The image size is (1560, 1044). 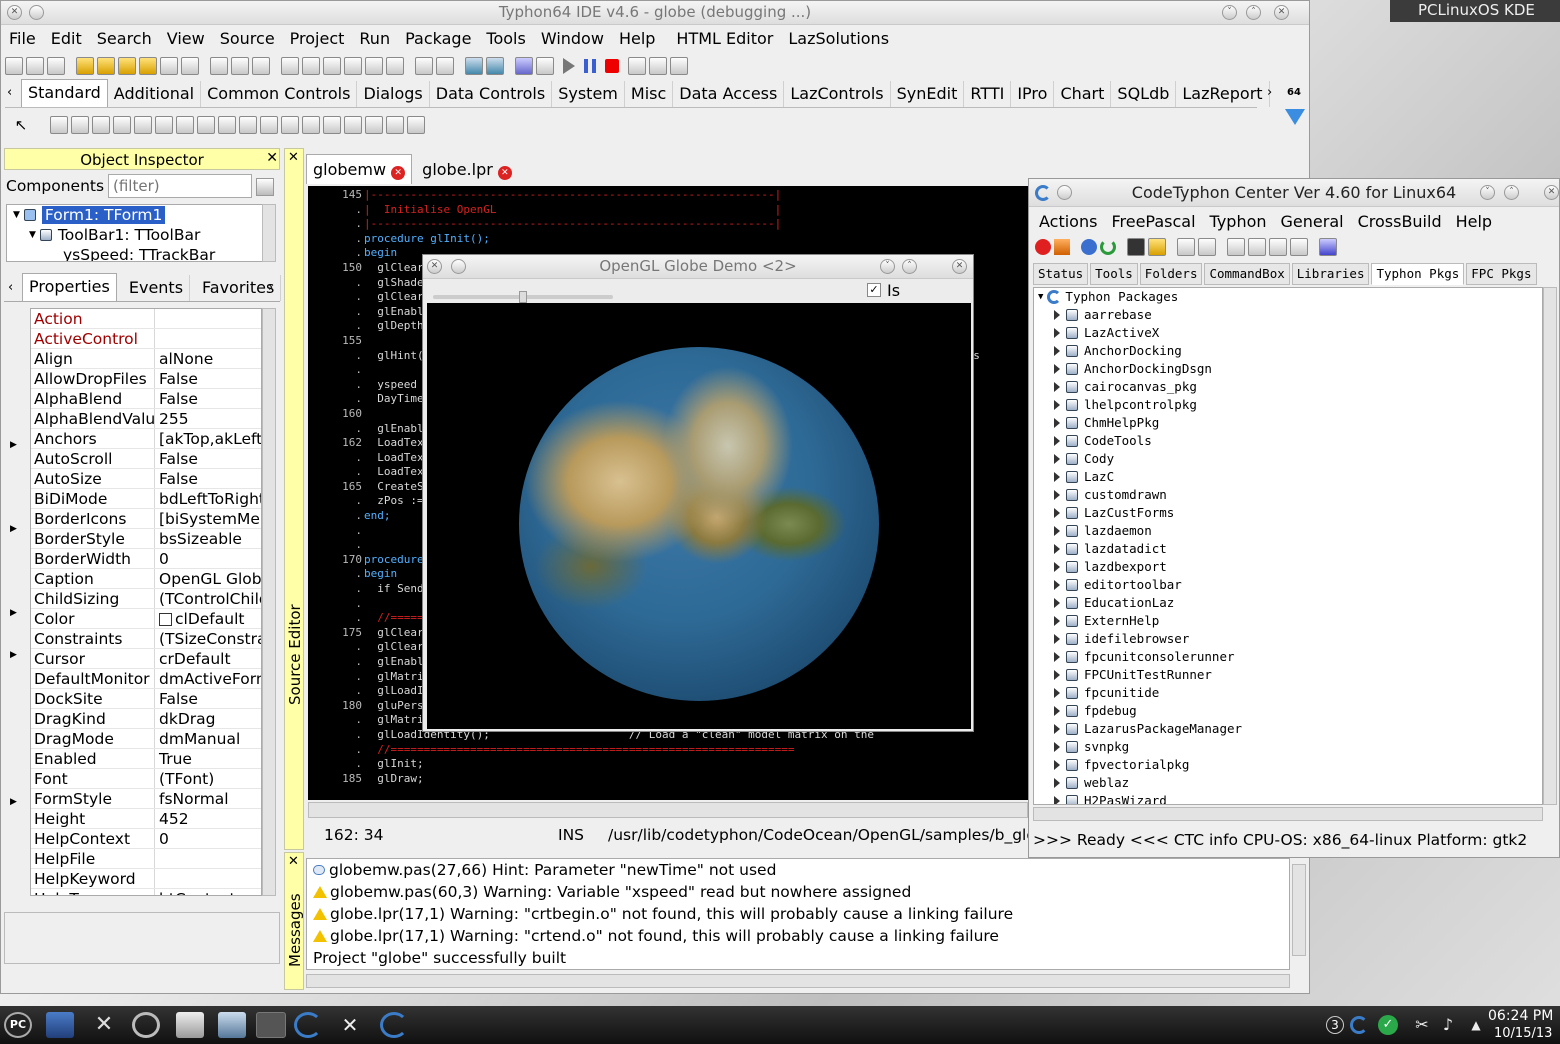 I want to click on tradiogroup-icon, so click(x=332, y=125).